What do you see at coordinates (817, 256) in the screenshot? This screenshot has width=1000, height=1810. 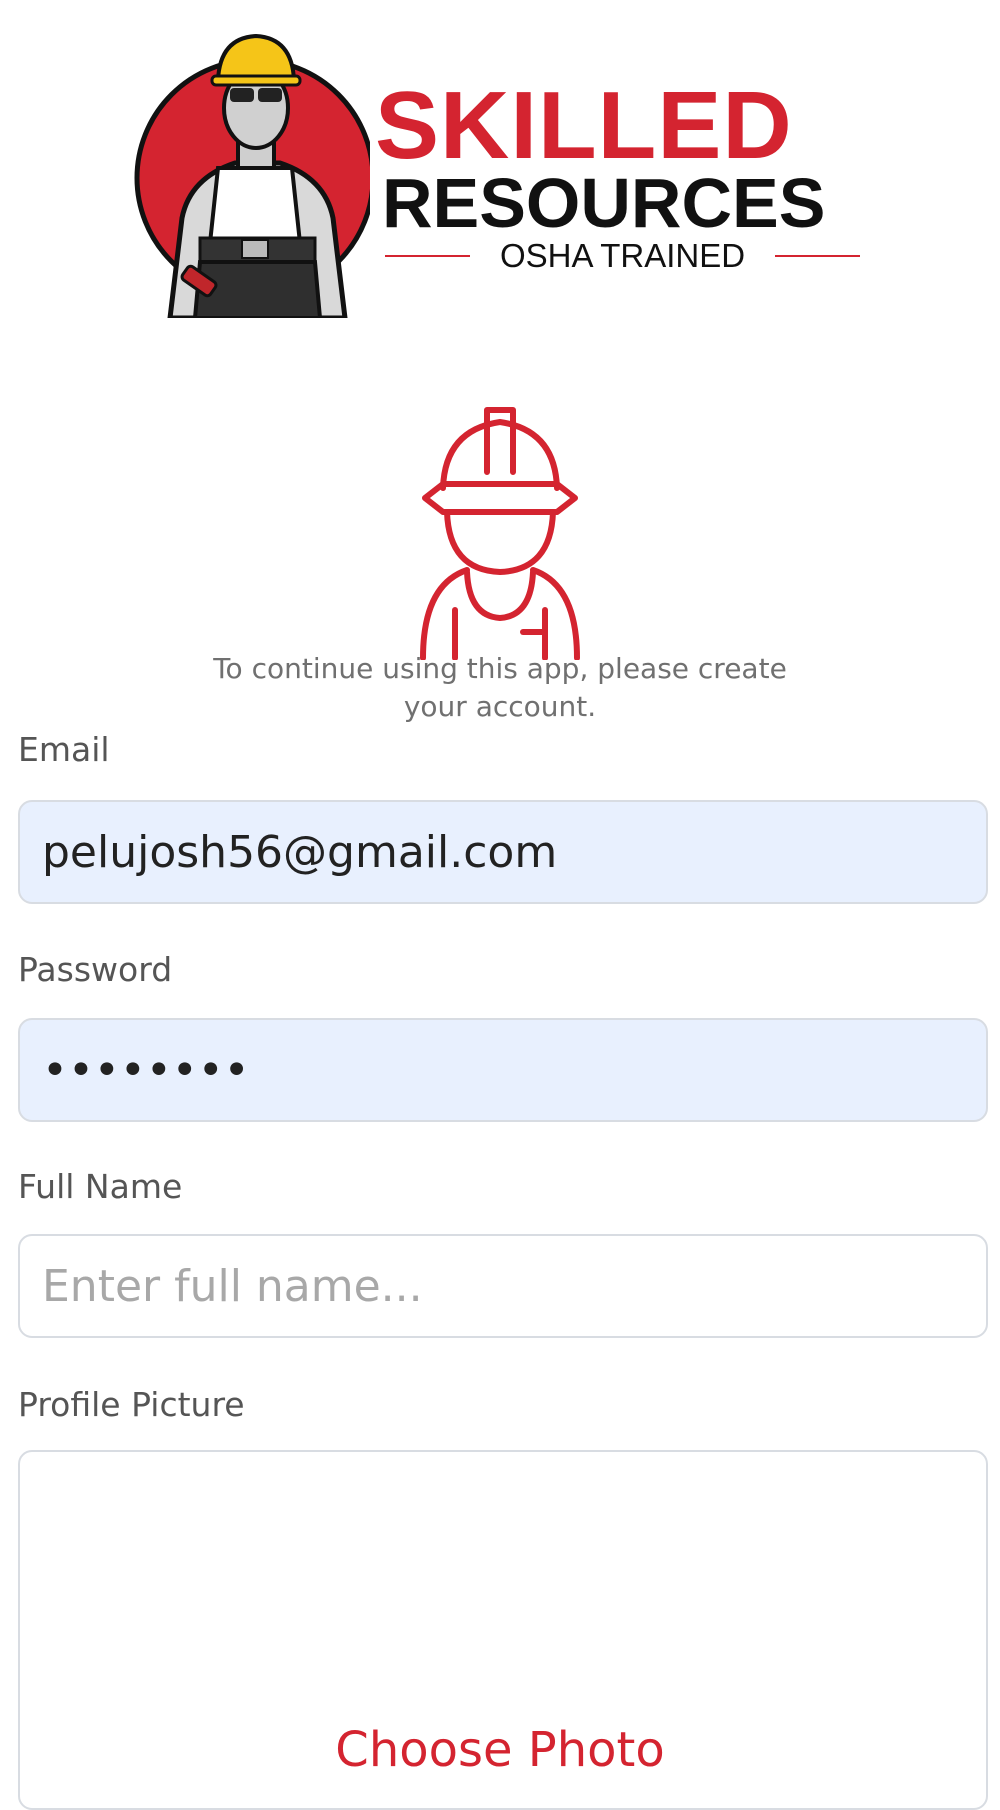 I see `logo-rule-right` at bounding box center [817, 256].